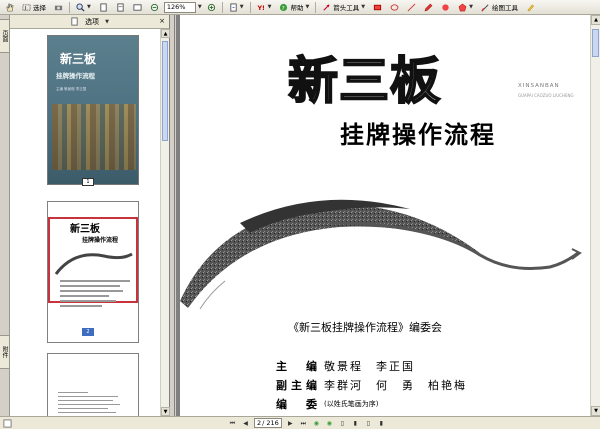 The height and width of the screenshot is (429, 600). I want to click on thumbnail-page-2: 新三板 挂牌操作流程, so click(93, 272).